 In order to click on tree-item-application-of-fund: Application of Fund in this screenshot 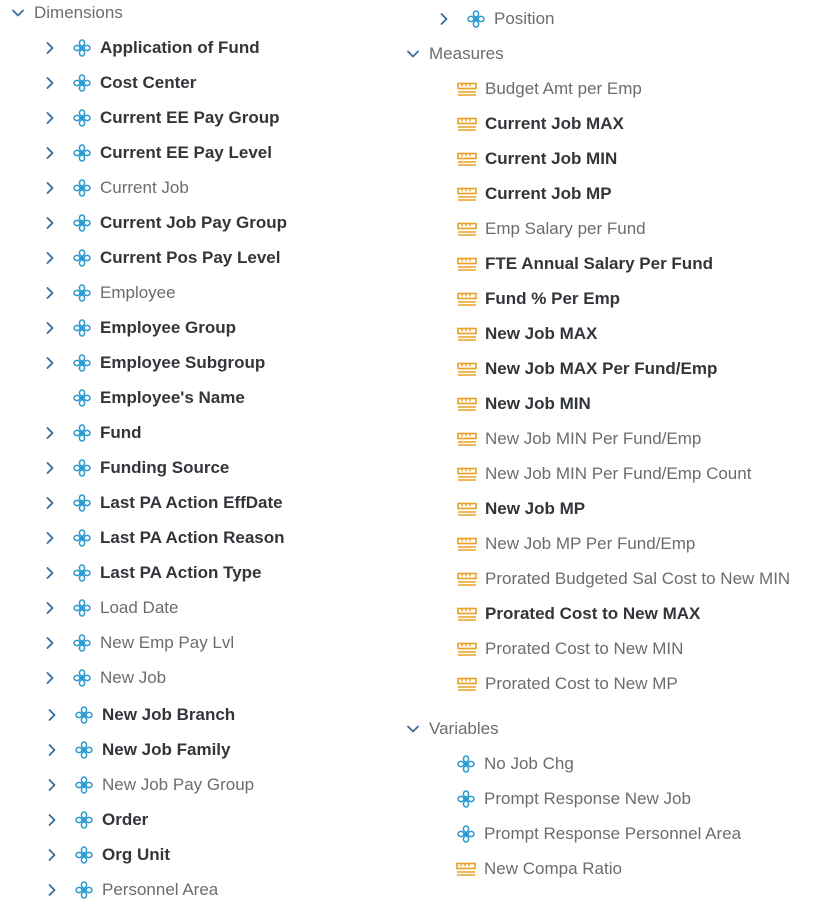, I will do `click(151, 47)`.